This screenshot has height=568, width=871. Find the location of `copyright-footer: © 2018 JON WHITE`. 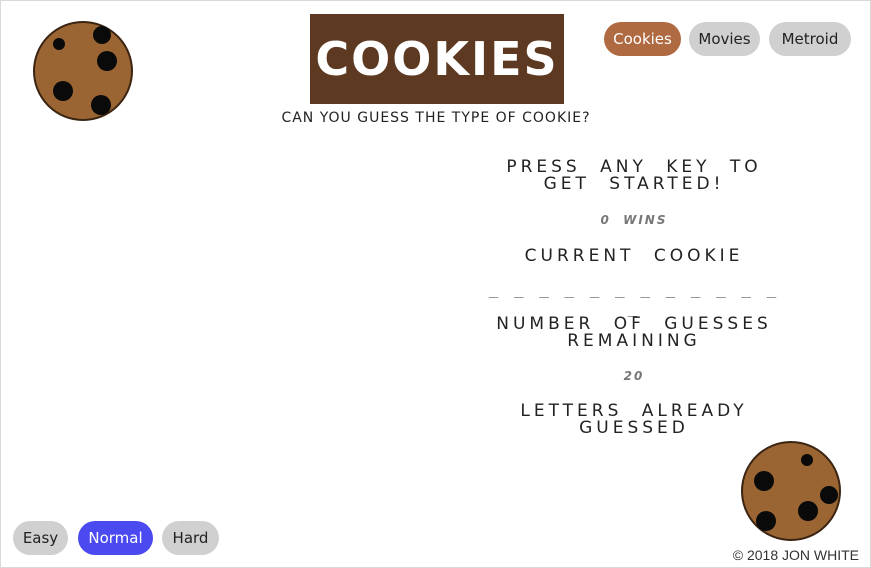

copyright-footer: © 2018 JON WHITE is located at coordinates (795, 555).